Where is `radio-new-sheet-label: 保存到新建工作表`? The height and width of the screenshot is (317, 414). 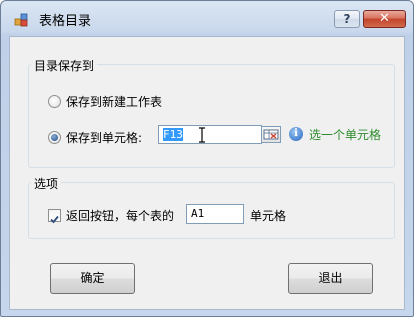
radio-new-sheet-label: 保存到新建工作表 is located at coordinates (114, 101).